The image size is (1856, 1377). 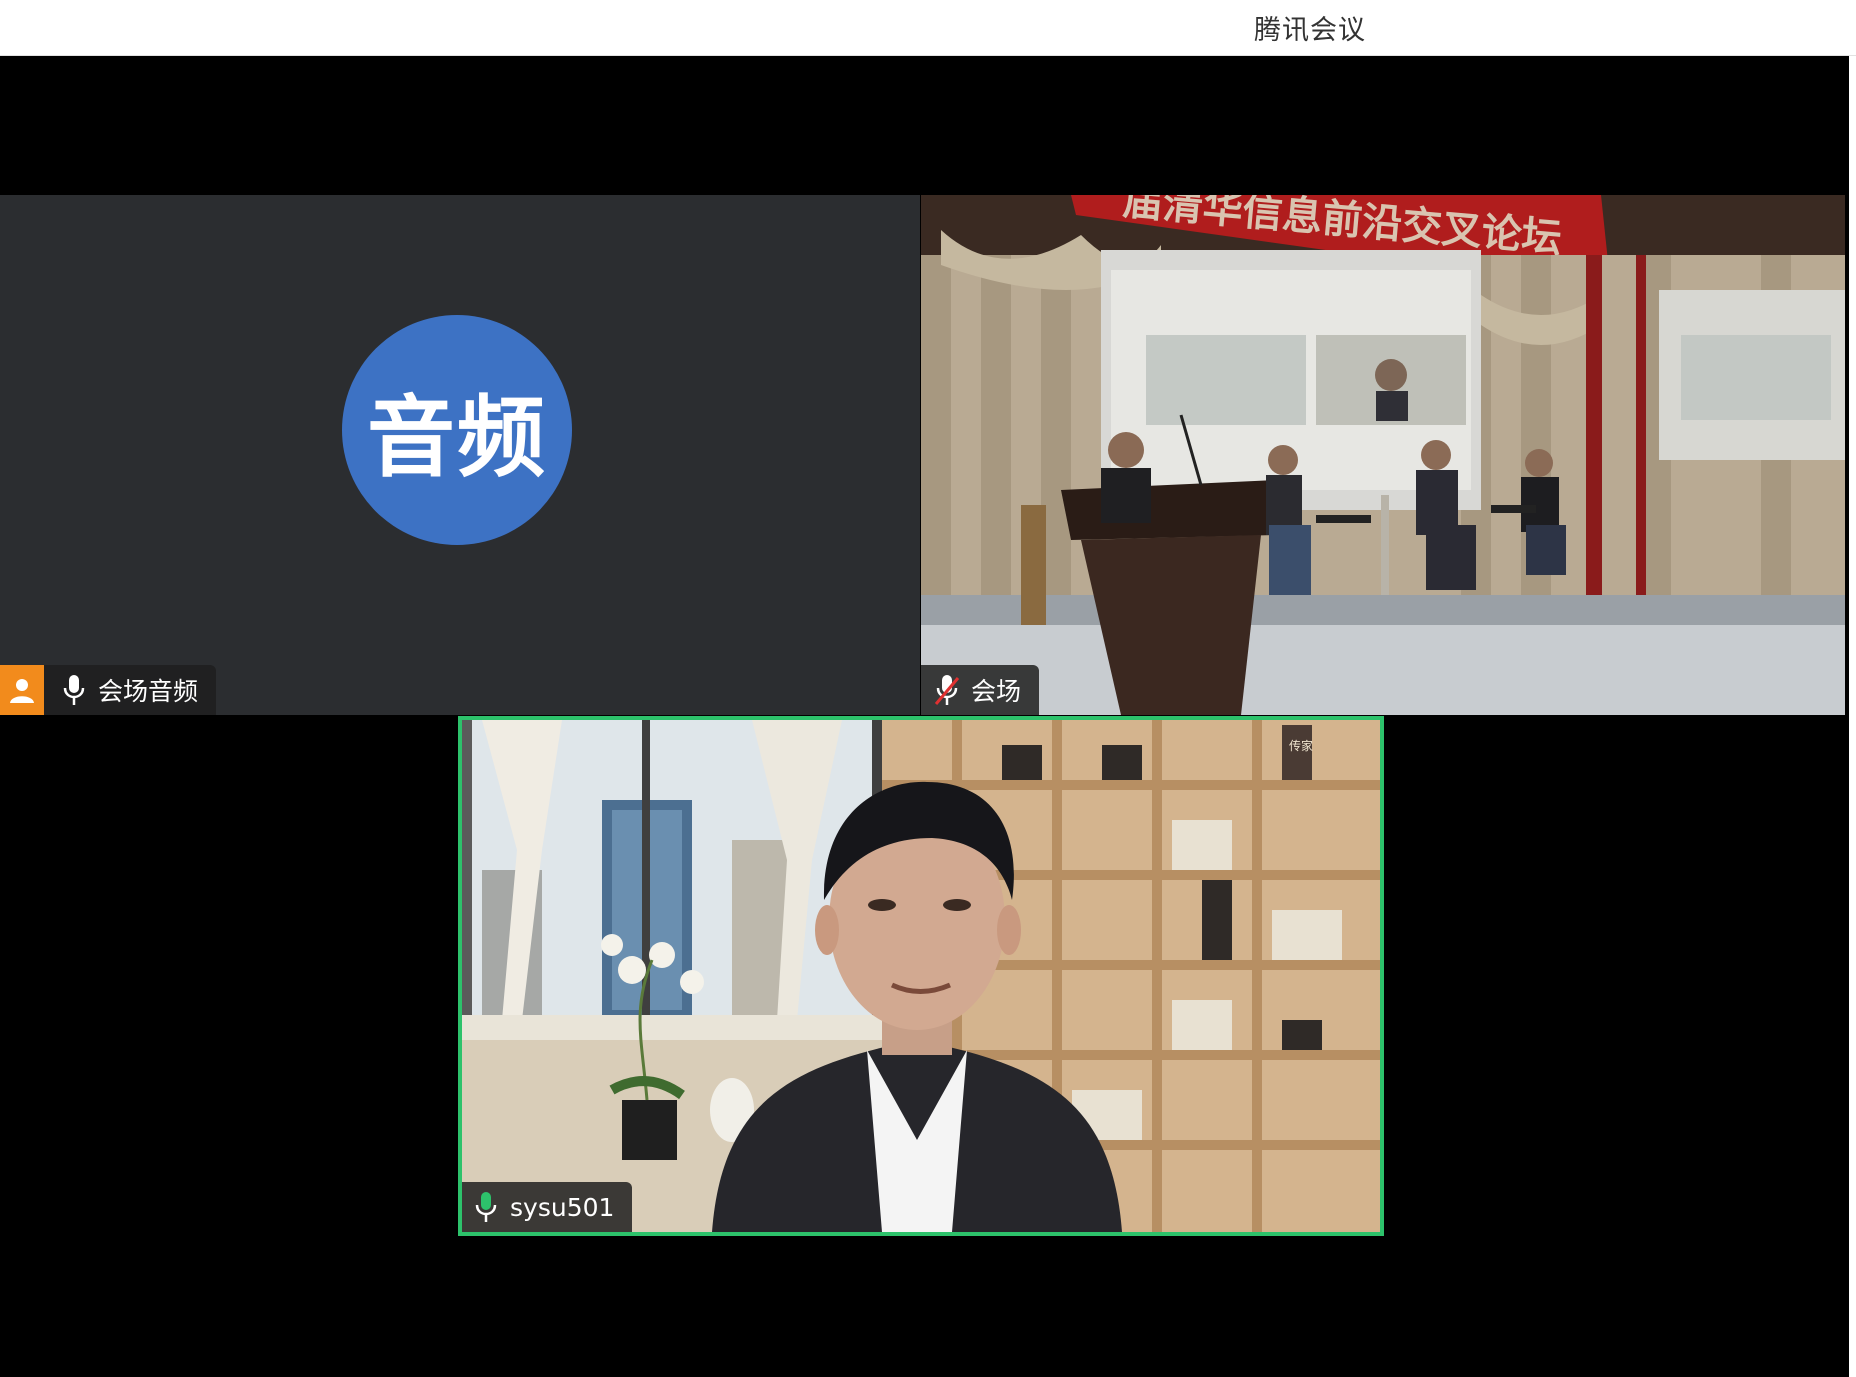 What do you see at coordinates (486, 1207) in the screenshot?
I see `microphone-active-icon` at bounding box center [486, 1207].